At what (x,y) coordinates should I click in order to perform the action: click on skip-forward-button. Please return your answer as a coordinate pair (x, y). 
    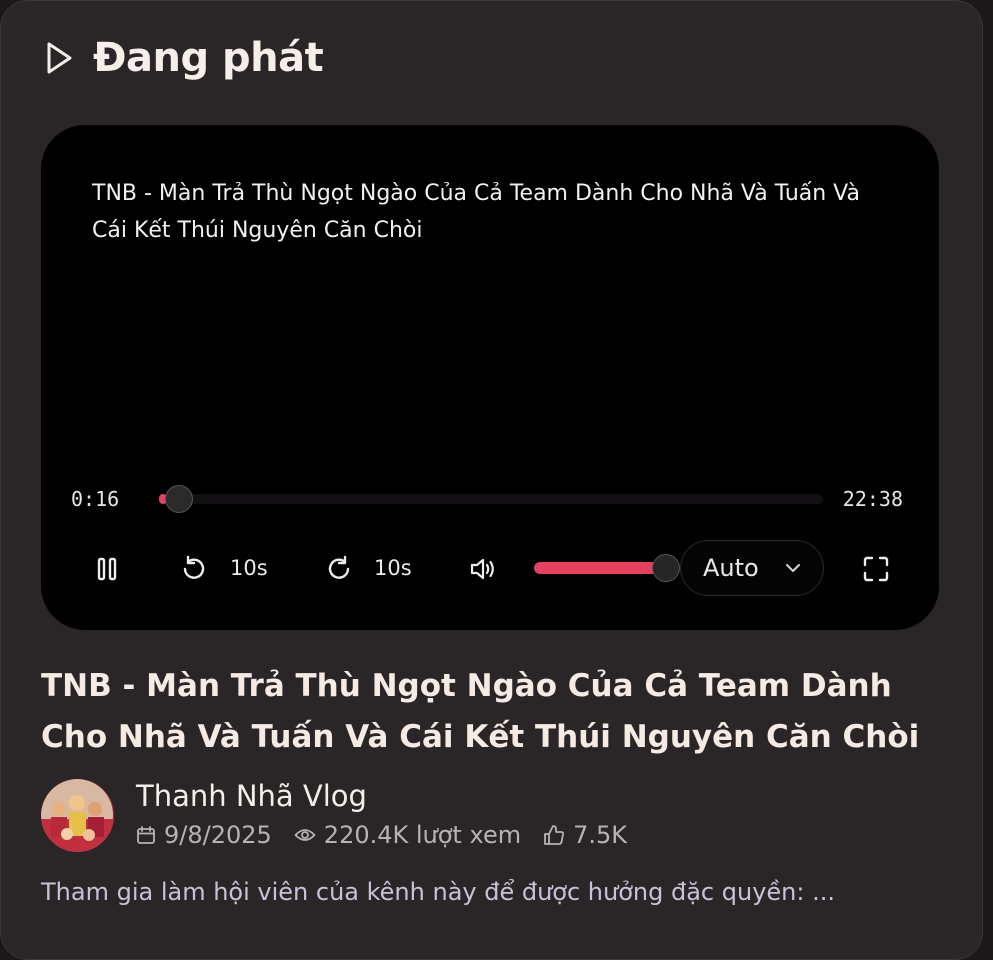
    Looking at the image, I should click on (339, 569).